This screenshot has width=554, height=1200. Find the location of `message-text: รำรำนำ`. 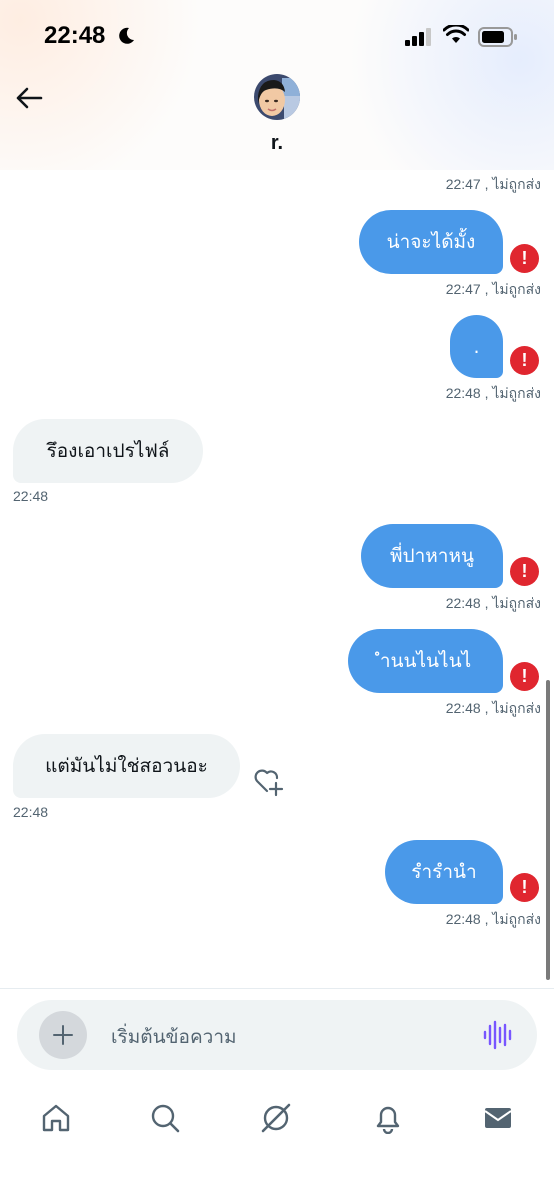

message-text: รำรำนำ is located at coordinates (444, 872).